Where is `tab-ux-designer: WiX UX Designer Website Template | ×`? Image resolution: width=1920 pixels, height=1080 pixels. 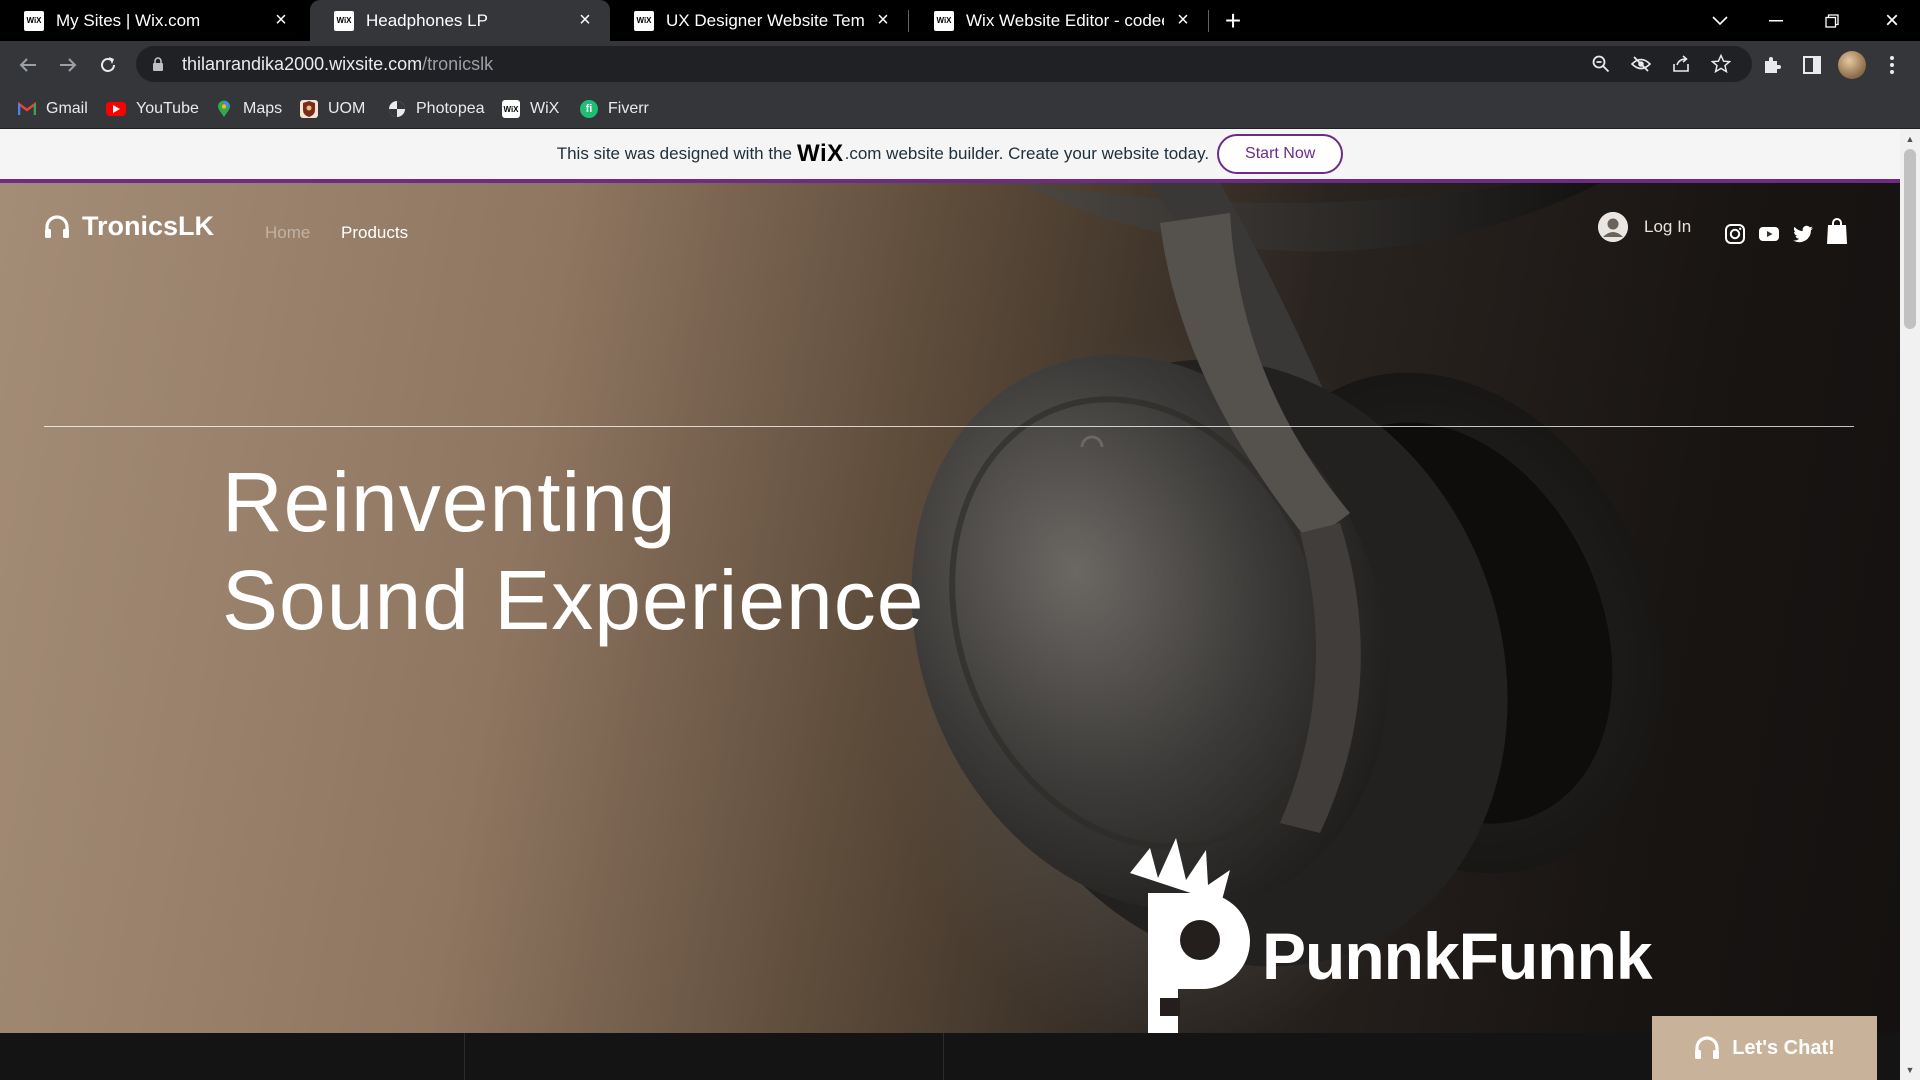 tab-ux-designer: WiX UX Designer Website Template | × is located at coordinates (759, 20).